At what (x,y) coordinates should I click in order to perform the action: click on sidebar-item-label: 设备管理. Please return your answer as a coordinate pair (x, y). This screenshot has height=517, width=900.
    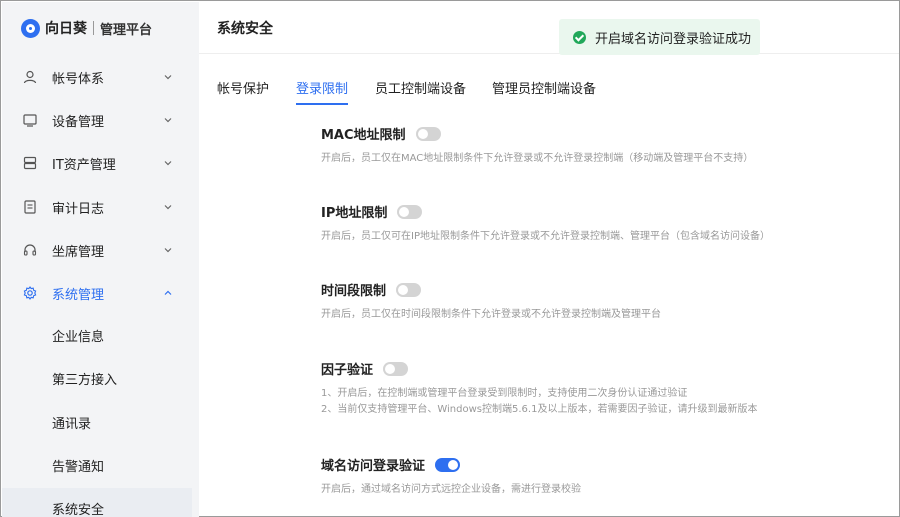
    Looking at the image, I should click on (78, 122).